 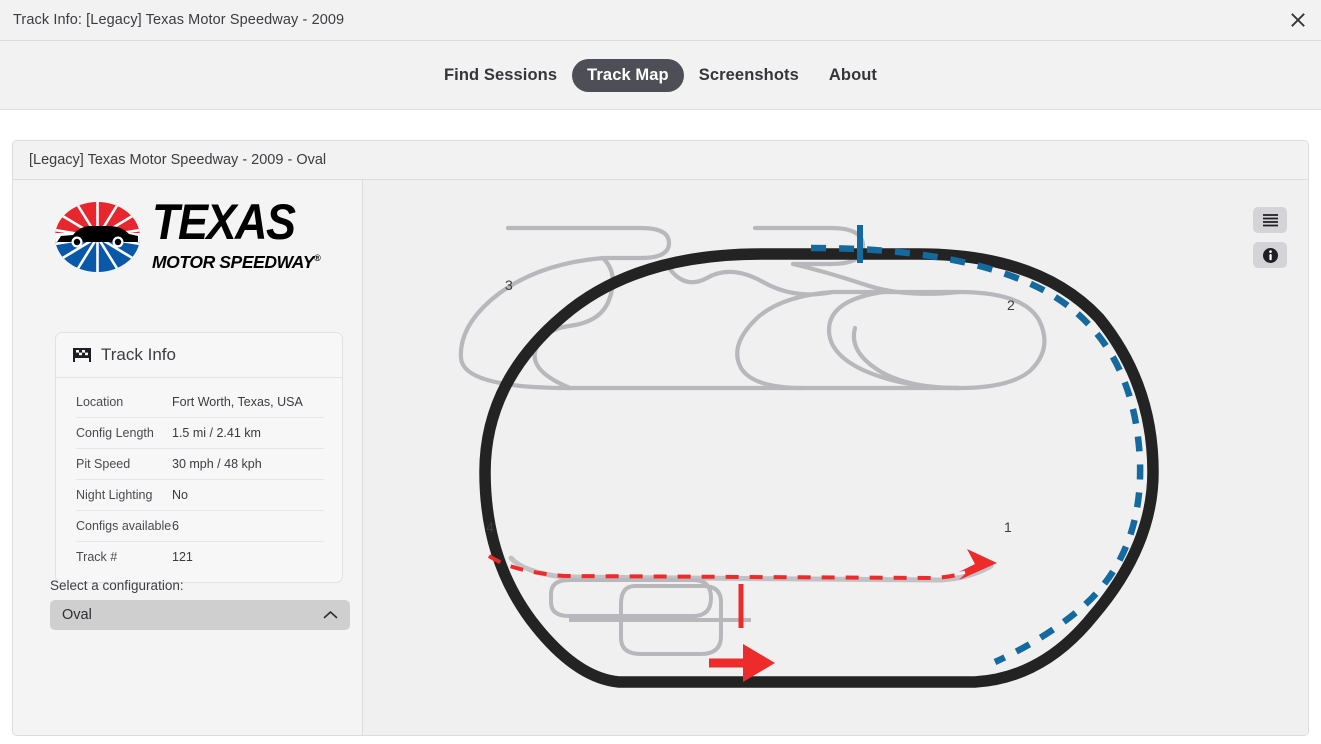 I want to click on table-row: Night Lighting No, so click(x=200, y=495).